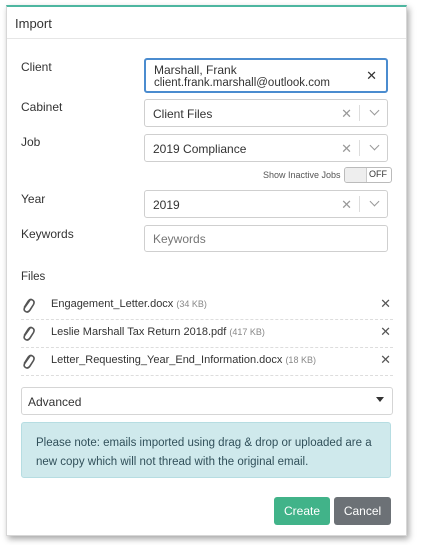  Describe the element at coordinates (346, 149) in the screenshot. I see `job-clear-icon: ✕` at that location.